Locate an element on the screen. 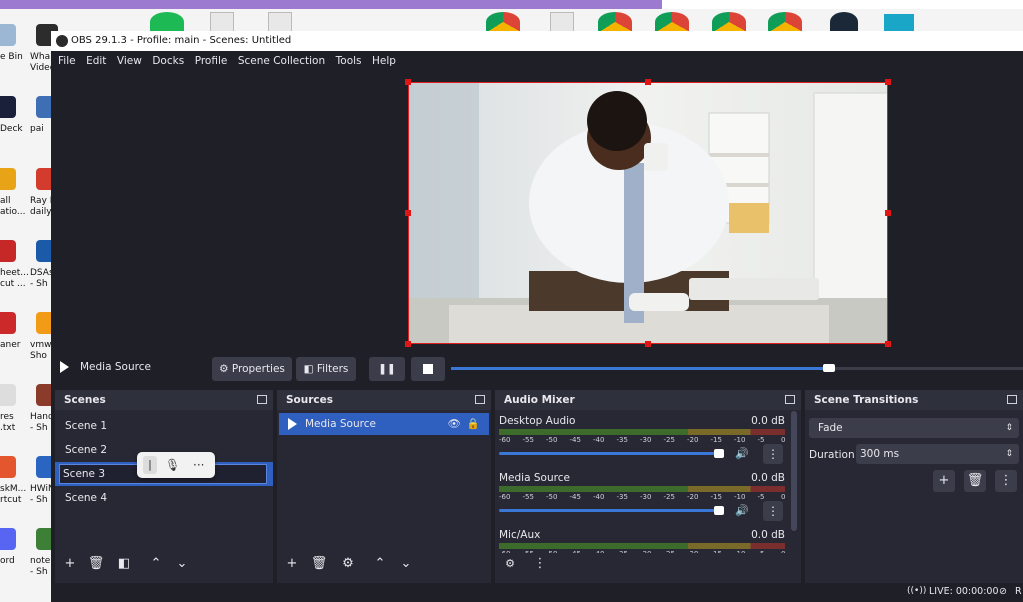 The width and height of the screenshot is (1023, 602). add-source-button: + is located at coordinates (292, 564).